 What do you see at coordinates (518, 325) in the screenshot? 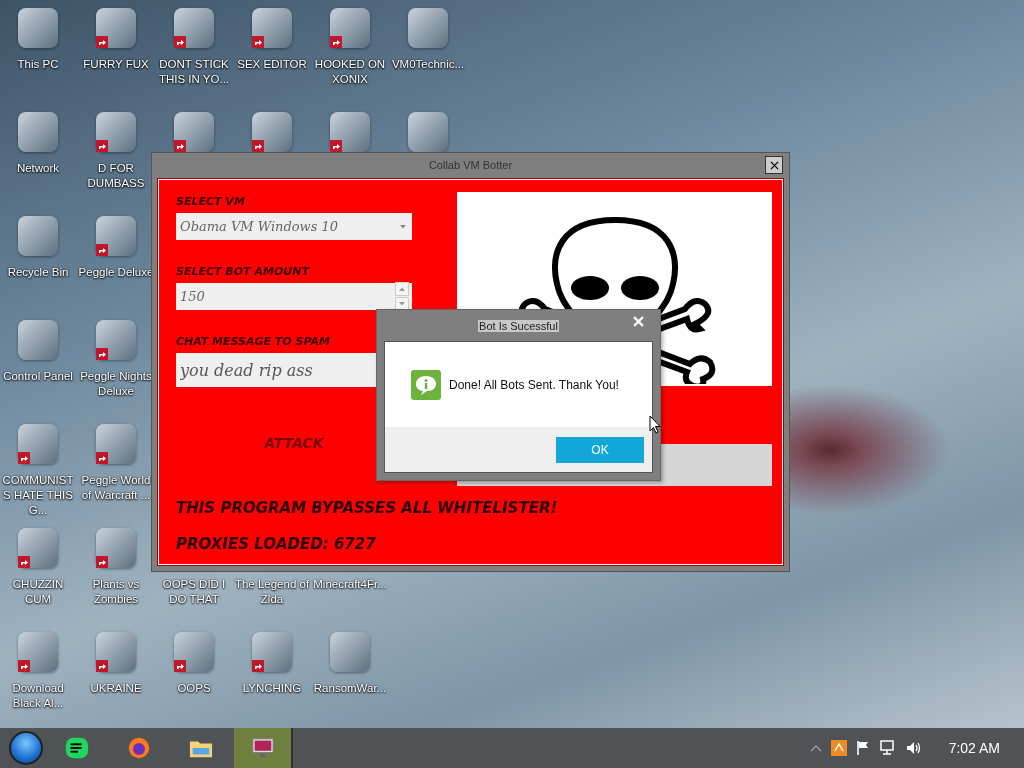
I see `dialog-title: Bot Is Sucessful` at bounding box center [518, 325].